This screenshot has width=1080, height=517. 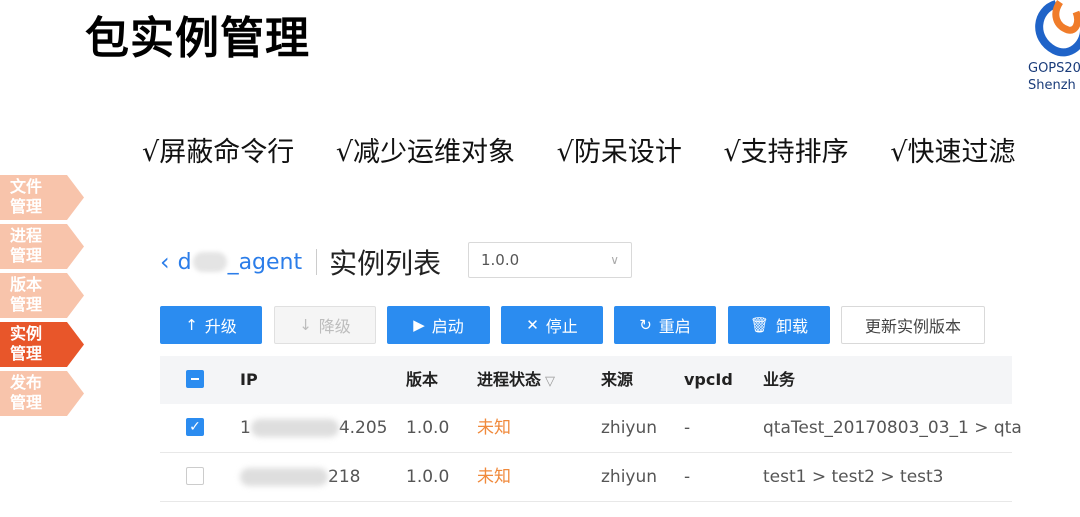 What do you see at coordinates (385, 263) in the screenshot?
I see `page-title: 实例列表` at bounding box center [385, 263].